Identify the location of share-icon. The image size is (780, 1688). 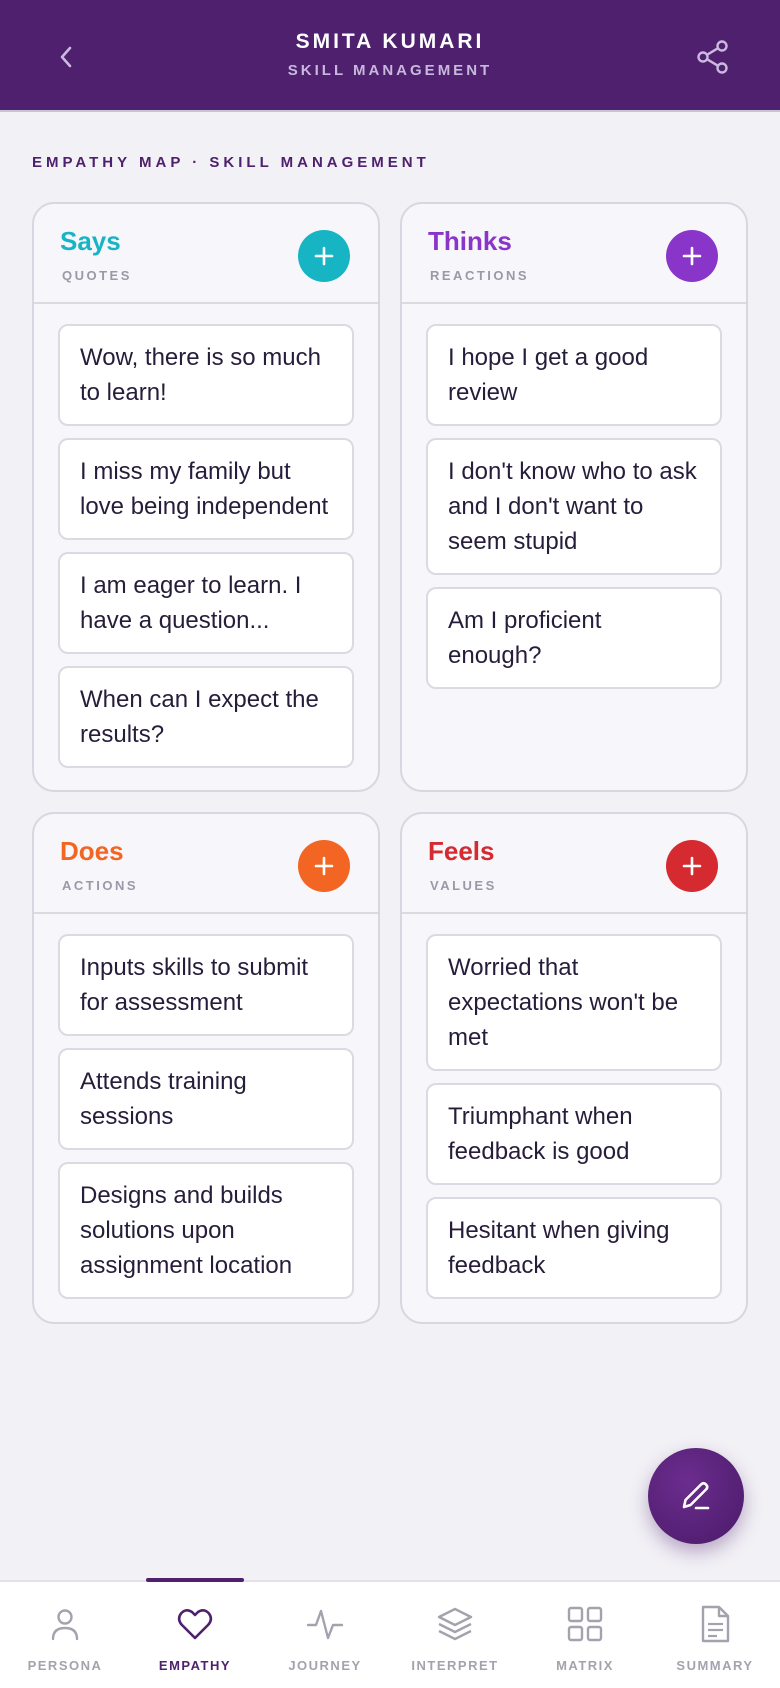
(712, 57).